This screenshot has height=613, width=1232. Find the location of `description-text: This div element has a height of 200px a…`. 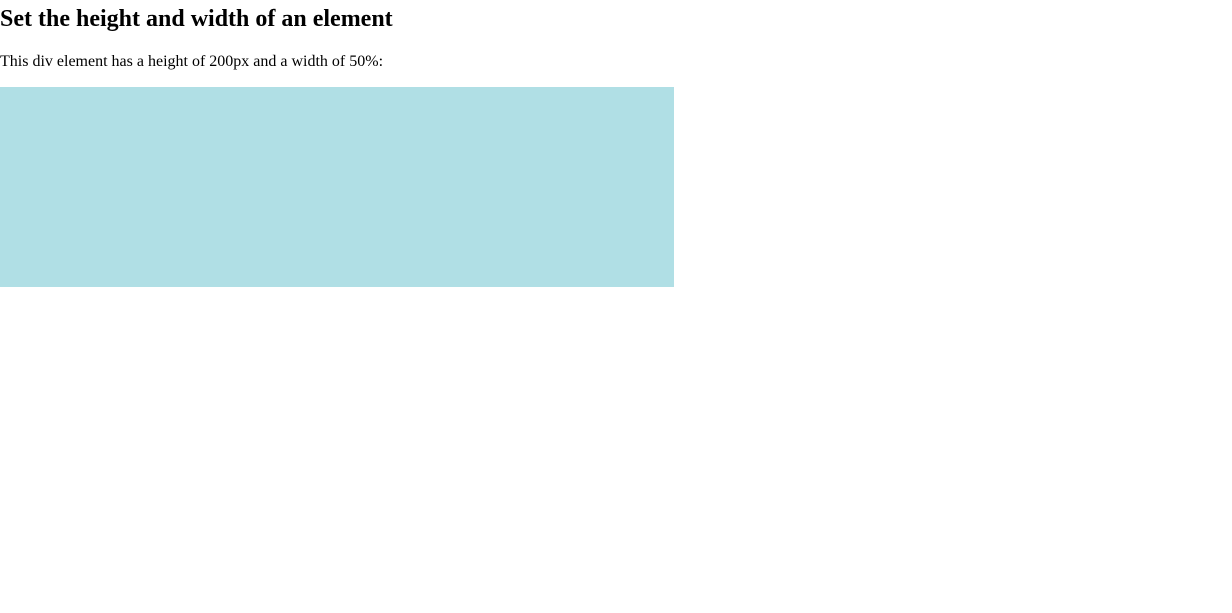

description-text: This div element has a height of 200px a… is located at coordinates (192, 61).